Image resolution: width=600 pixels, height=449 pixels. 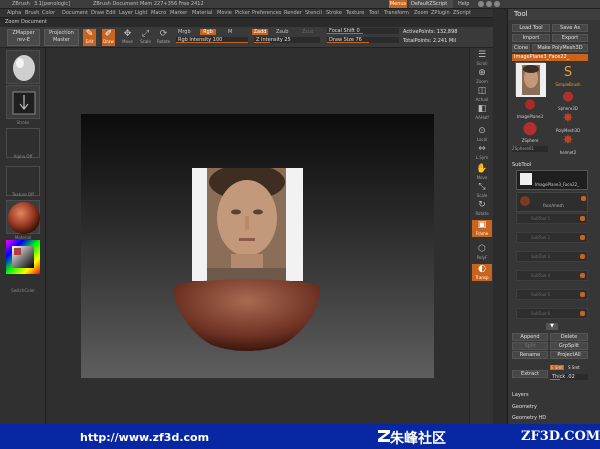 I want to click on delete-button: Delete, so click(x=569, y=337).